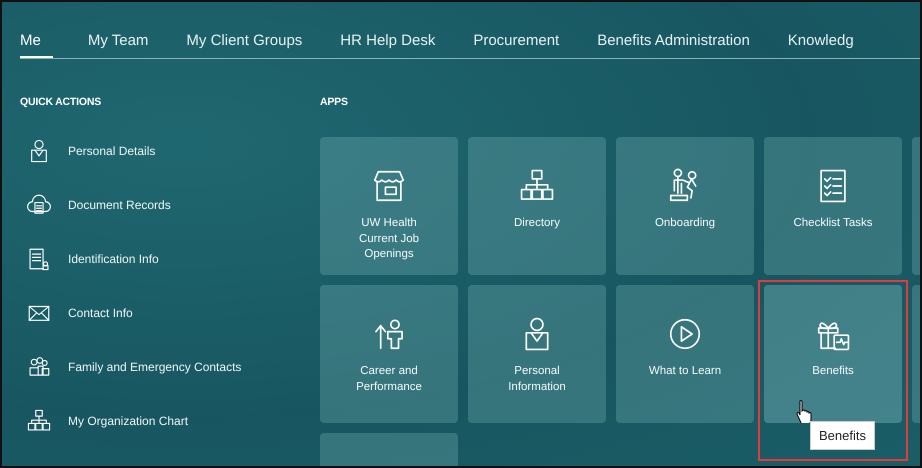  I want to click on tile-label: Benefits, so click(833, 371).